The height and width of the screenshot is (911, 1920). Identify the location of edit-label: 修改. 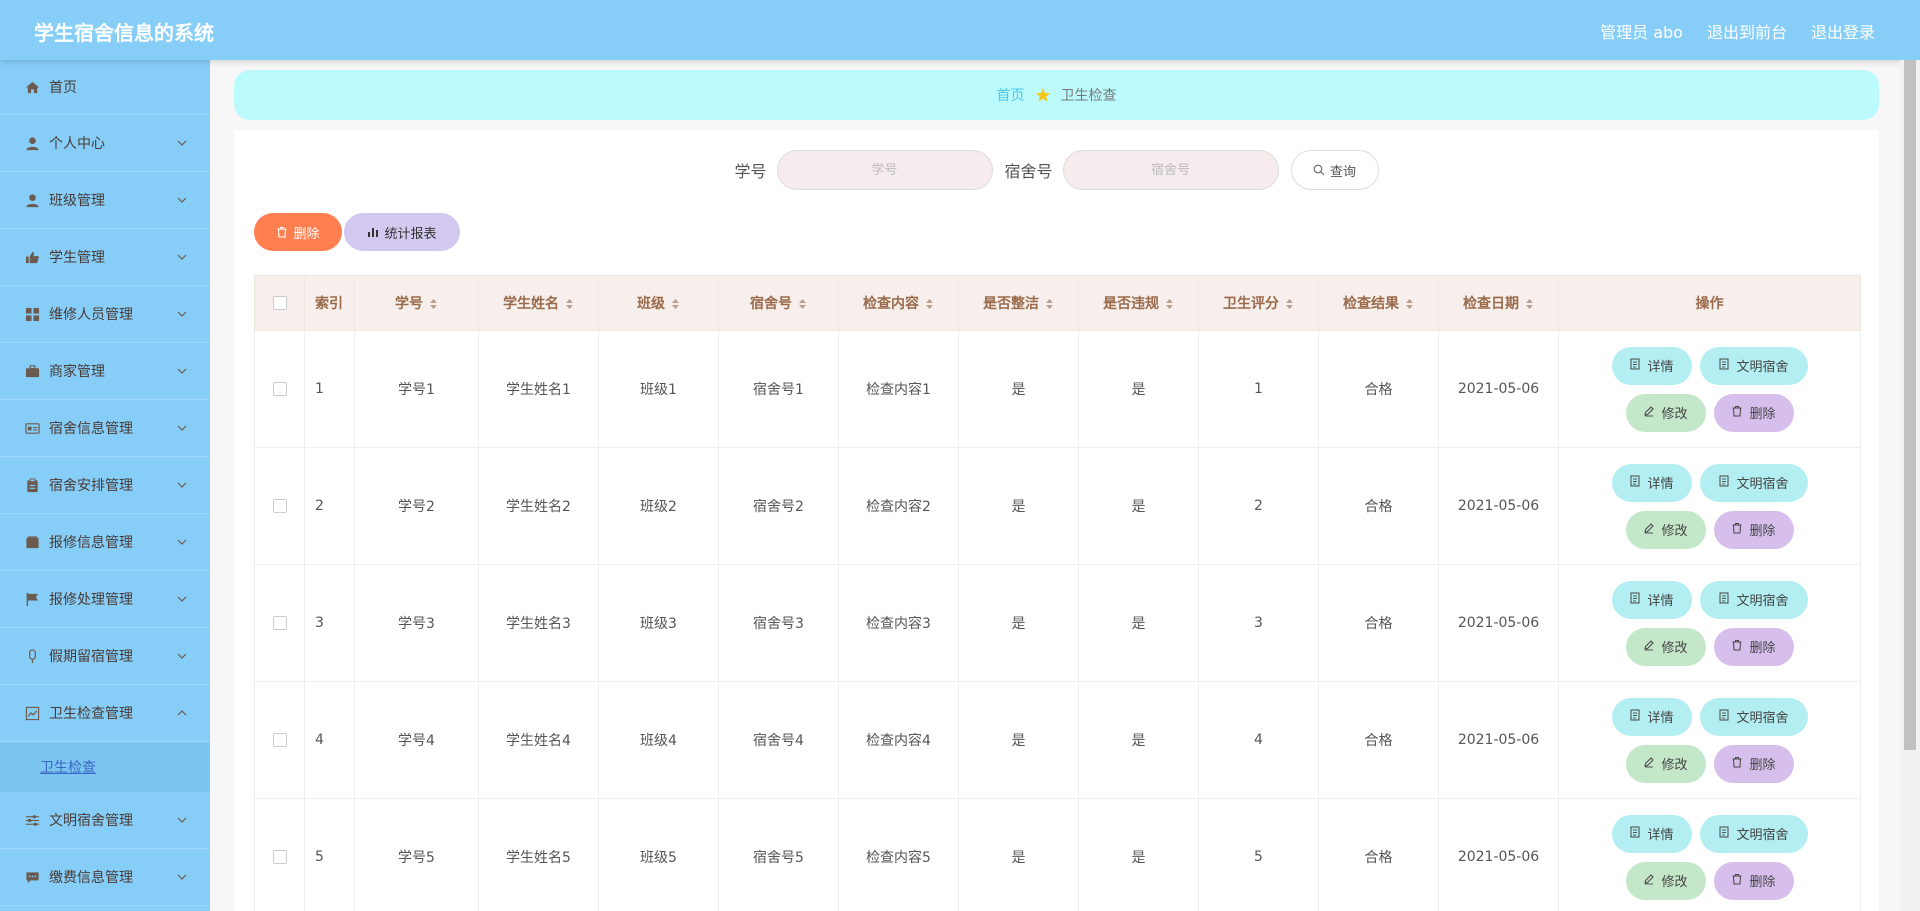
(1674, 764).